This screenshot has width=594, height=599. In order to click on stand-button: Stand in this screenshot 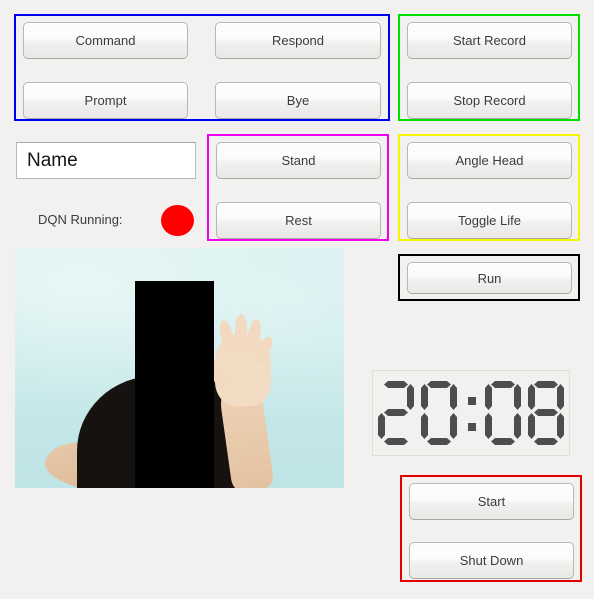, I will do `click(298, 160)`.